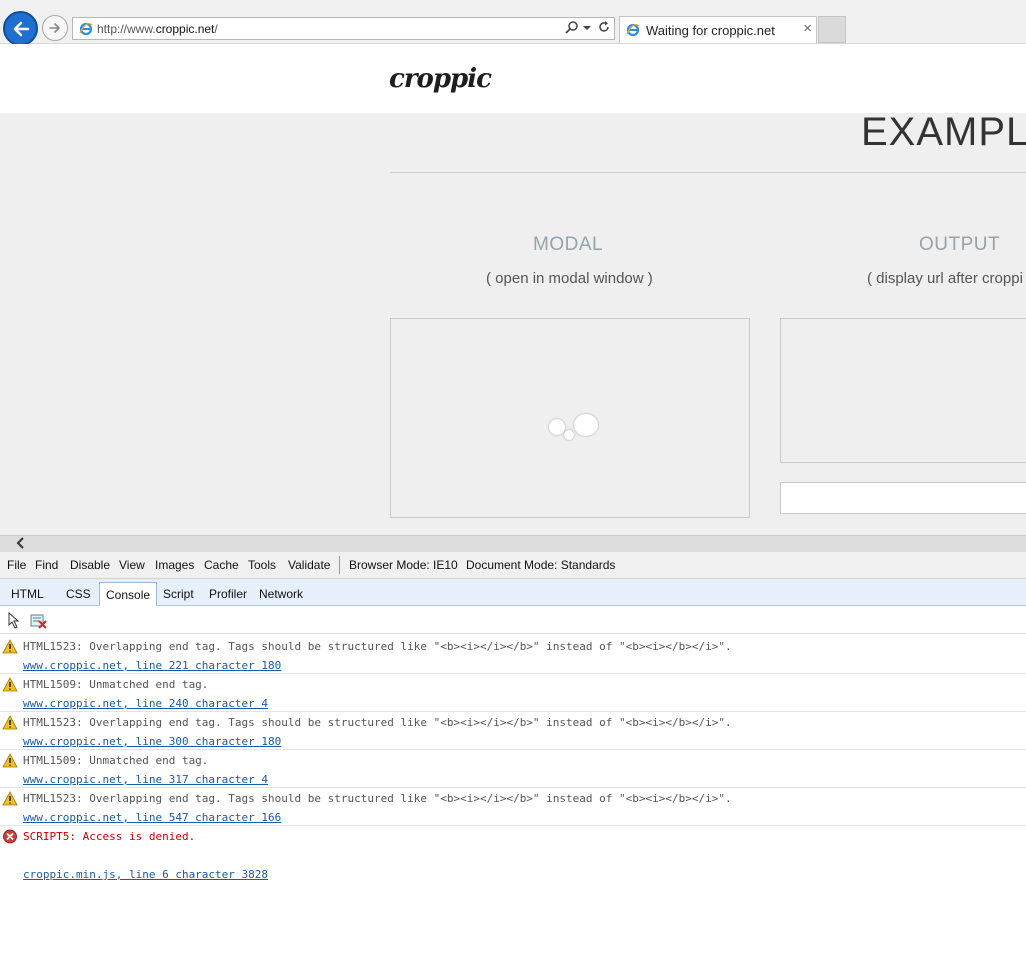 The height and width of the screenshot is (978, 1026). Describe the element at coordinates (710, 30) in the screenshot. I see `tab-title: Waiting for croppic.net` at that location.